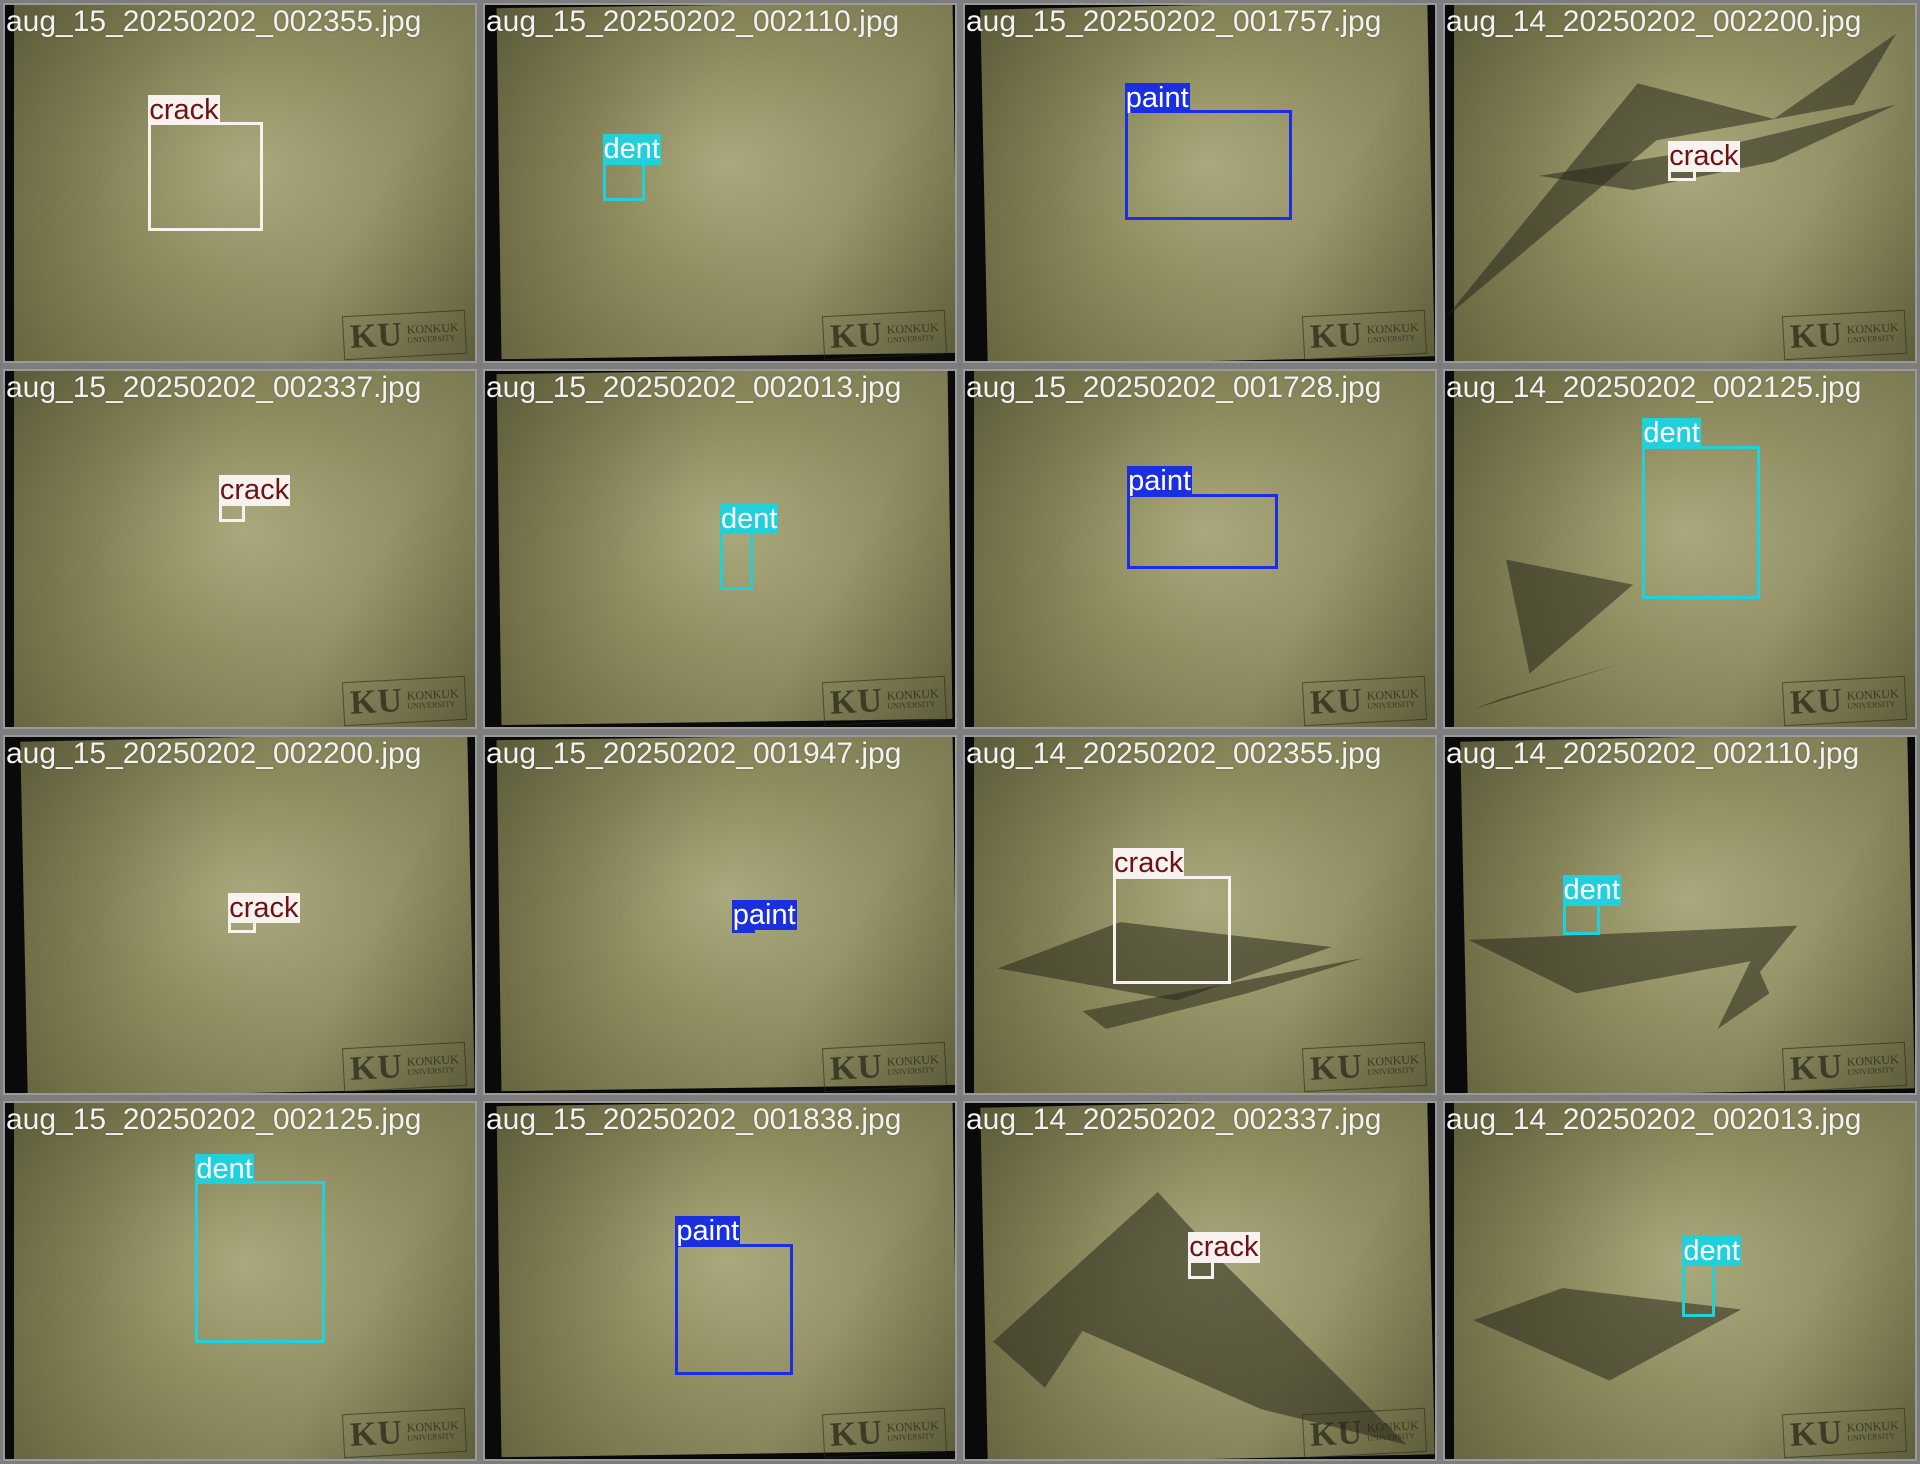  Describe the element at coordinates (214, 1119) in the screenshot. I see `filename-label: aug_15_20250202_002125.jpg` at that location.